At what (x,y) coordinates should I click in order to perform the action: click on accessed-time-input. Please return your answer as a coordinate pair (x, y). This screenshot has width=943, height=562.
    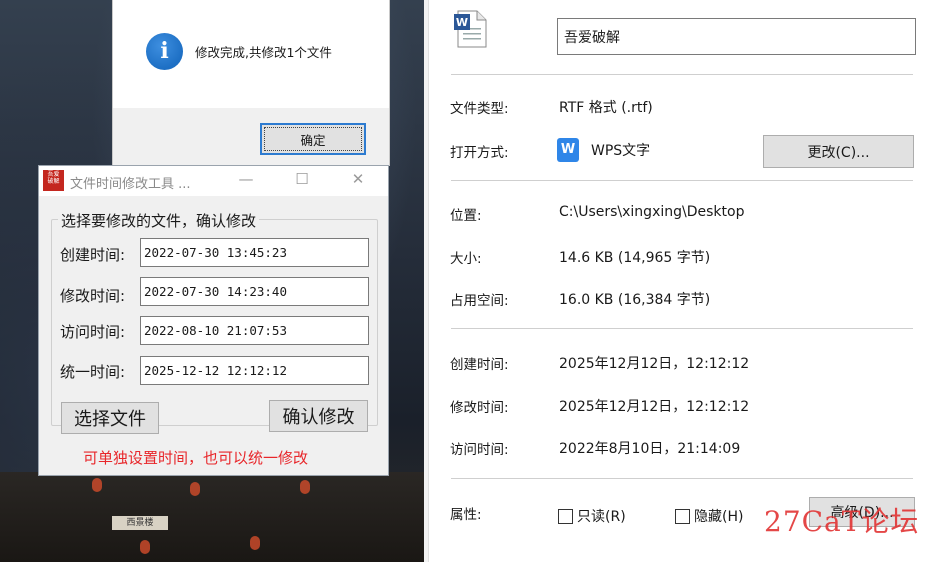
    Looking at the image, I should click on (254, 330).